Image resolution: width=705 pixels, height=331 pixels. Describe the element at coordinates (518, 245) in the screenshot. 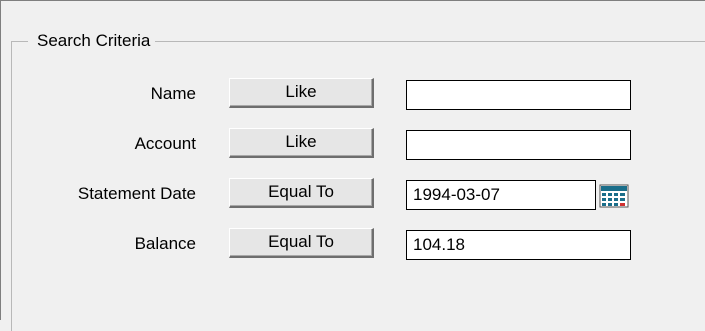

I see `balance-input` at that location.